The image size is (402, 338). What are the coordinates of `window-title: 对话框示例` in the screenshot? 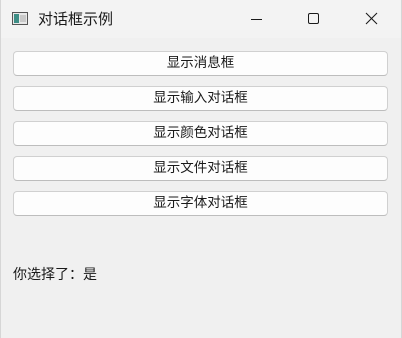 It's located at (76, 19).